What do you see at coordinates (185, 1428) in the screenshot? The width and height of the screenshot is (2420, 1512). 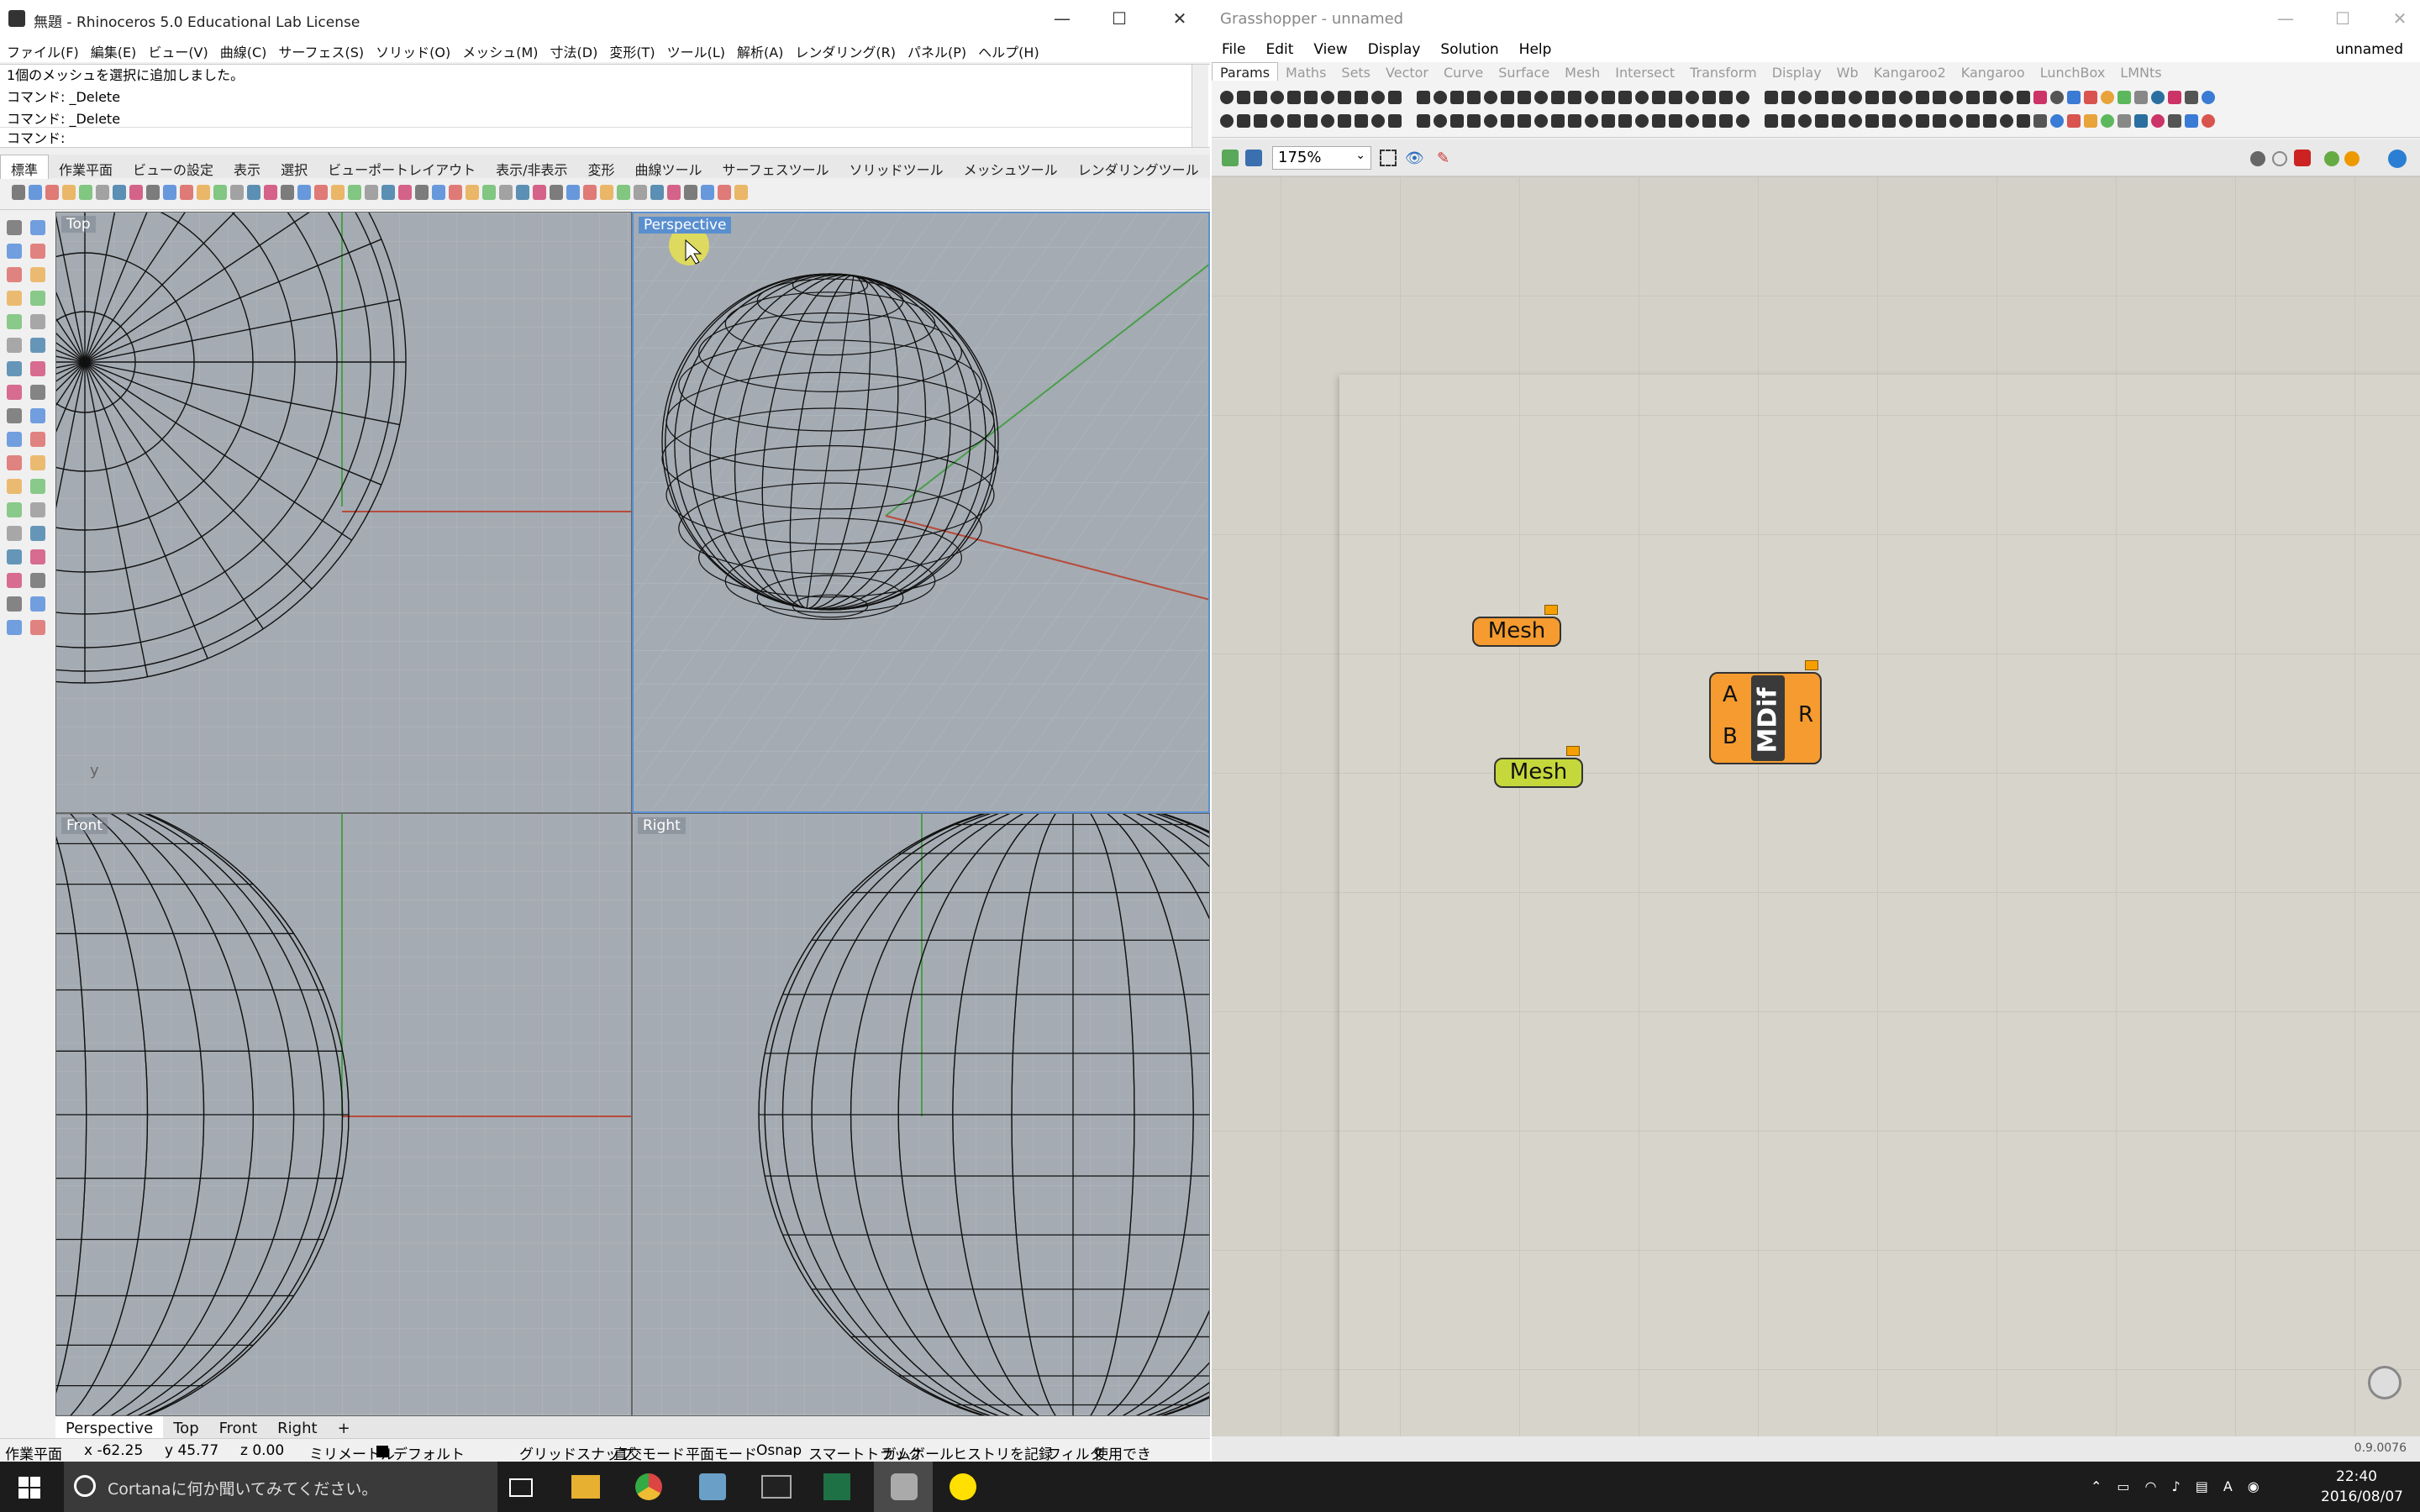 I see `vp-tab-top: Top` at bounding box center [185, 1428].